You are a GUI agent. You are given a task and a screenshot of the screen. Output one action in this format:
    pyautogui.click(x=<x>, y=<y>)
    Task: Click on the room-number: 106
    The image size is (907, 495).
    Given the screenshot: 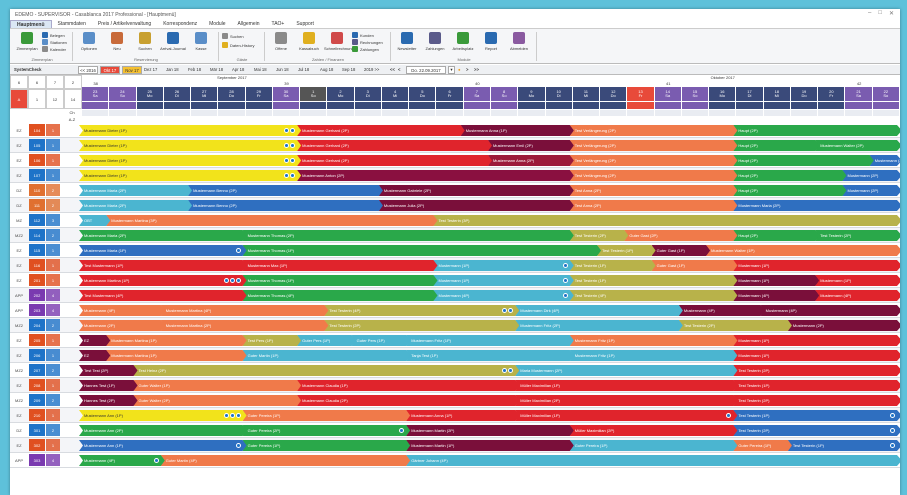 What is the action you would take?
    pyautogui.click(x=37, y=160)
    